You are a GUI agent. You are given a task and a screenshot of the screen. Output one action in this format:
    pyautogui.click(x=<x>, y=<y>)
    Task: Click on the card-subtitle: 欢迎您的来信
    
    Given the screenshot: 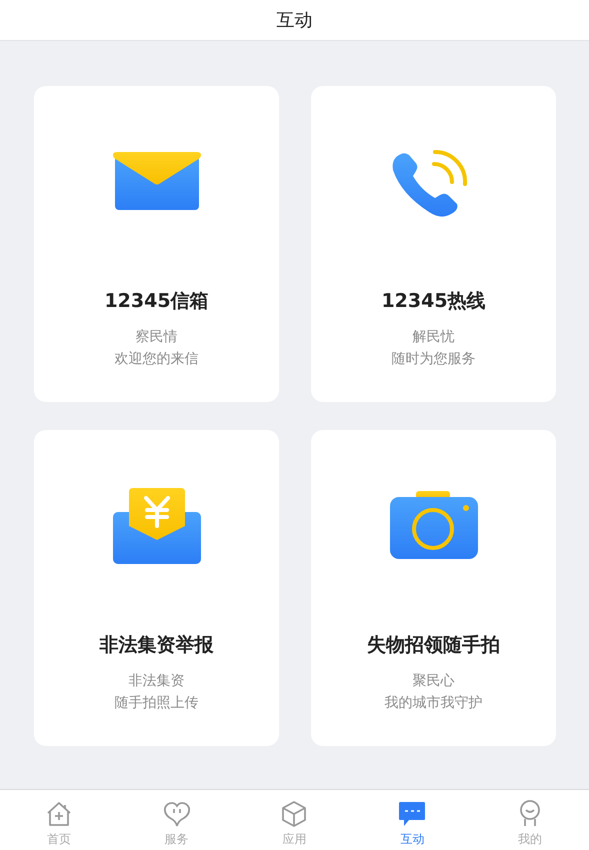 What is the action you would take?
    pyautogui.click(x=156, y=359)
    